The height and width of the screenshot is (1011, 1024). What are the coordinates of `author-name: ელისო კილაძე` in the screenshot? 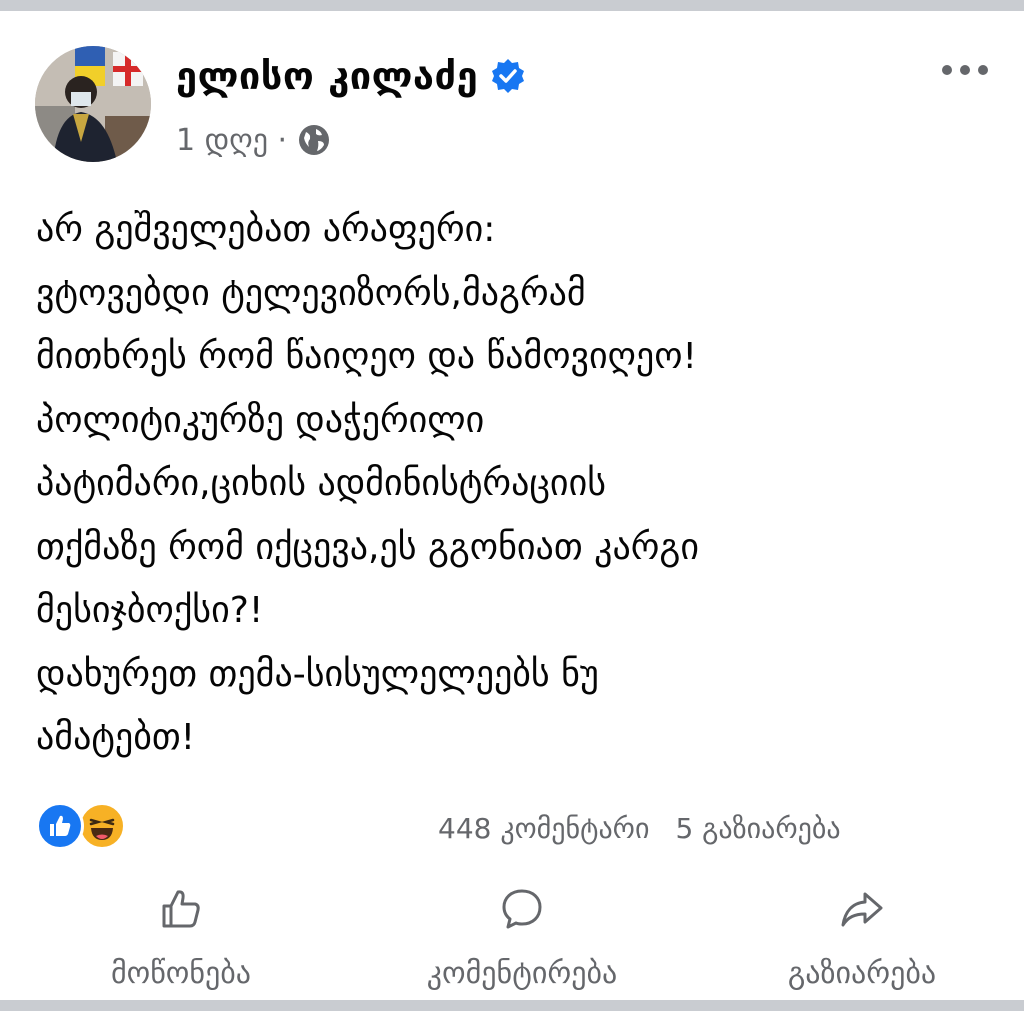 It's located at (327, 76).